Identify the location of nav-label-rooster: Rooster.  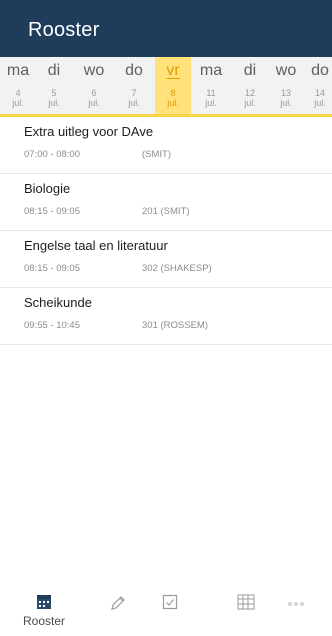
(44, 621).